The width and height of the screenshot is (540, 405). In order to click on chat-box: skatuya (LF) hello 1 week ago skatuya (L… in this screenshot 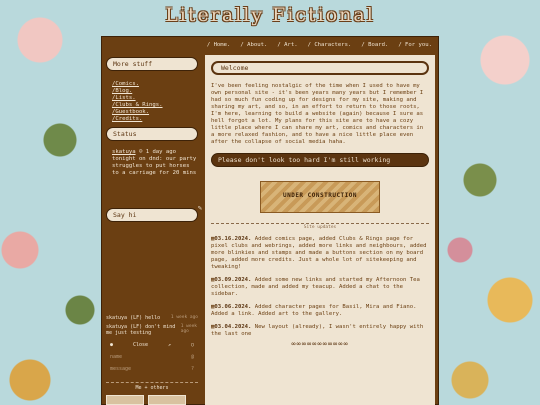, I will do `click(152, 360)`.